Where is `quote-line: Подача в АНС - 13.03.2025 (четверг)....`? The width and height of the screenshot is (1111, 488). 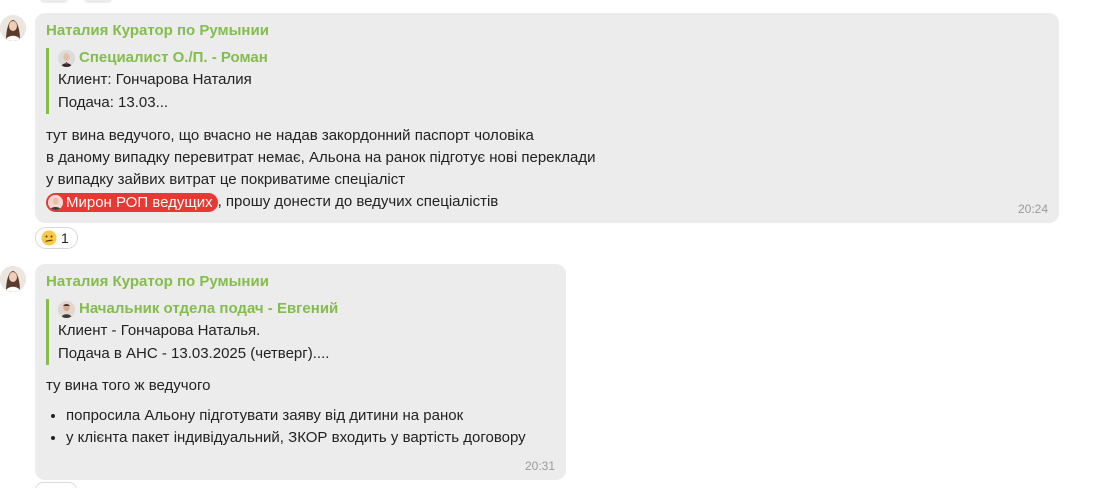
quote-line: Подача в АНС - 13.03.2025 (четверг).... is located at coordinates (194, 353).